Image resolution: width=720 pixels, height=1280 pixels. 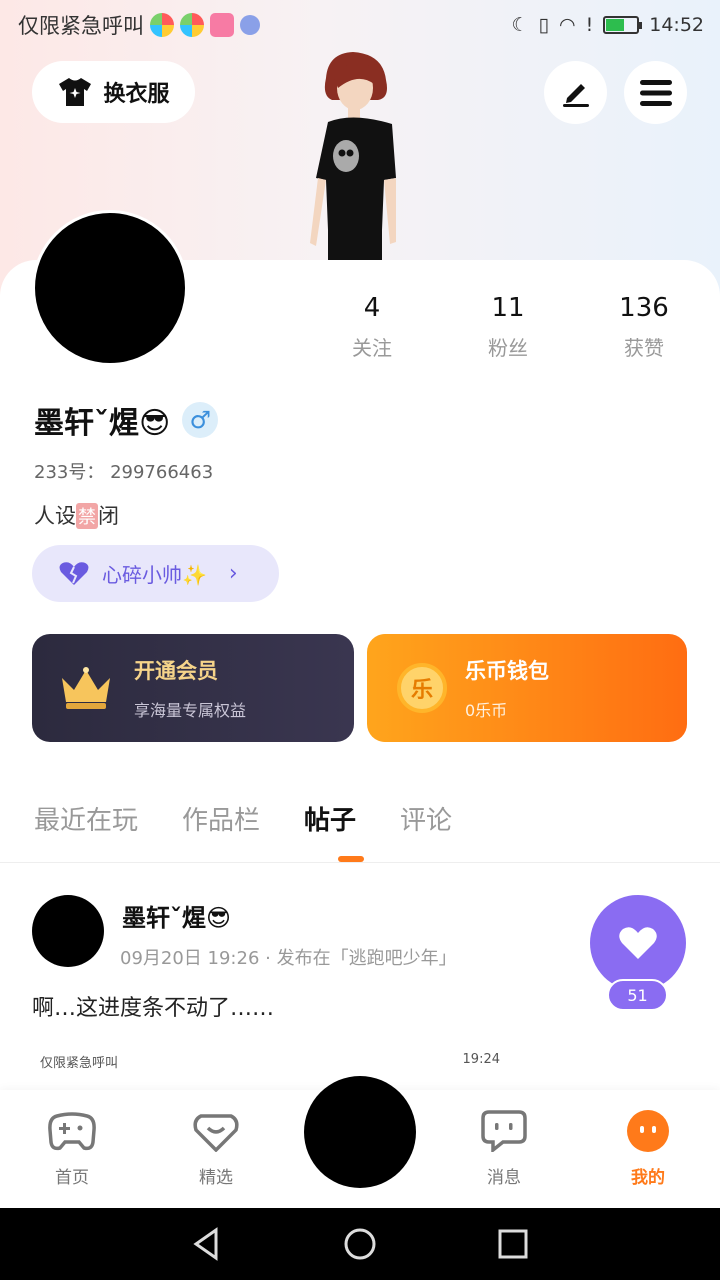 What do you see at coordinates (504, 1132) in the screenshot?
I see `message-icon` at bounding box center [504, 1132].